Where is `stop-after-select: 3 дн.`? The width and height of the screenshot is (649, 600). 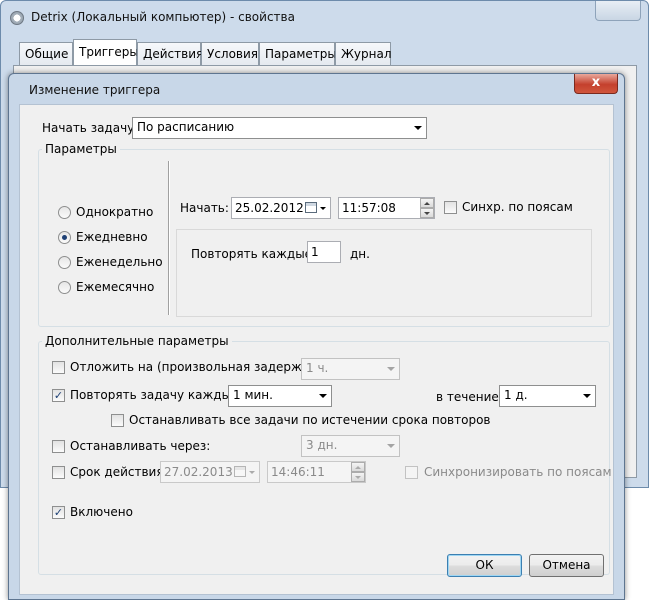 stop-after-select: 3 дн. is located at coordinates (350, 446).